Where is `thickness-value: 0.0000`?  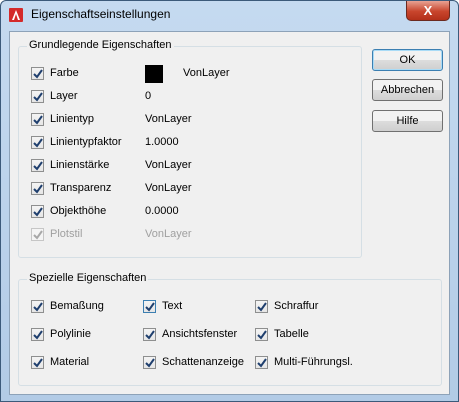
thickness-value: 0.0000 is located at coordinates (162, 211).